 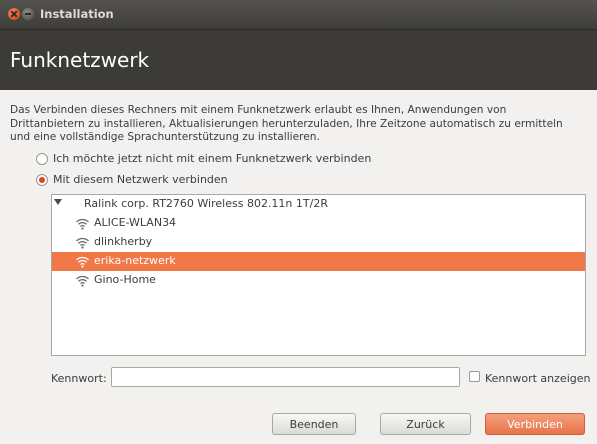 What do you see at coordinates (135, 222) in the screenshot?
I see `network-name: ALICE-WLAN34` at bounding box center [135, 222].